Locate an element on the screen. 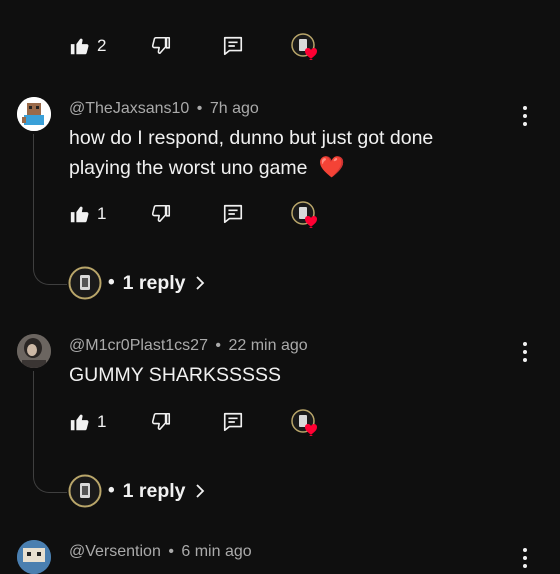 Image resolution: width=560 pixels, height=574 pixels. comment-handle: @Versention is located at coordinates (115, 551).